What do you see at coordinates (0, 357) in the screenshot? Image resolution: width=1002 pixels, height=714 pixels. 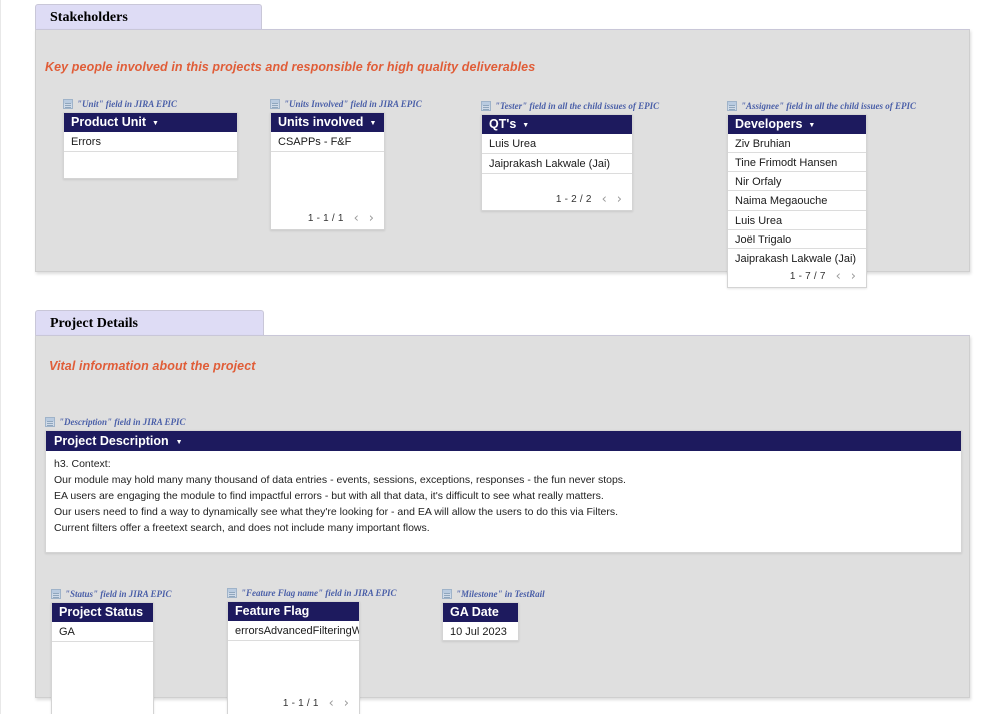 I see `page-left-edge-rule` at bounding box center [0, 357].